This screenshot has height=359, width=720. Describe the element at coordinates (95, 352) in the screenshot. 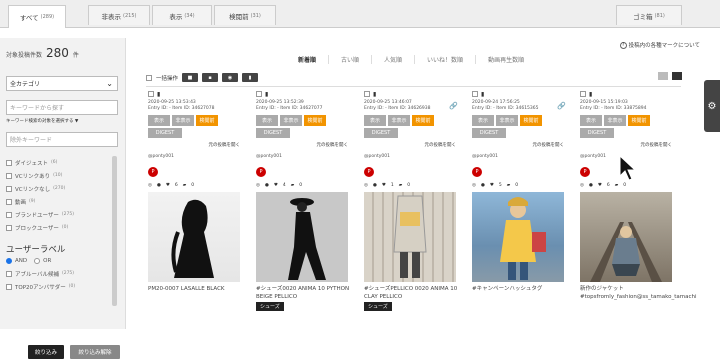

I see `clear-filter-button: 絞り込み解除` at that location.